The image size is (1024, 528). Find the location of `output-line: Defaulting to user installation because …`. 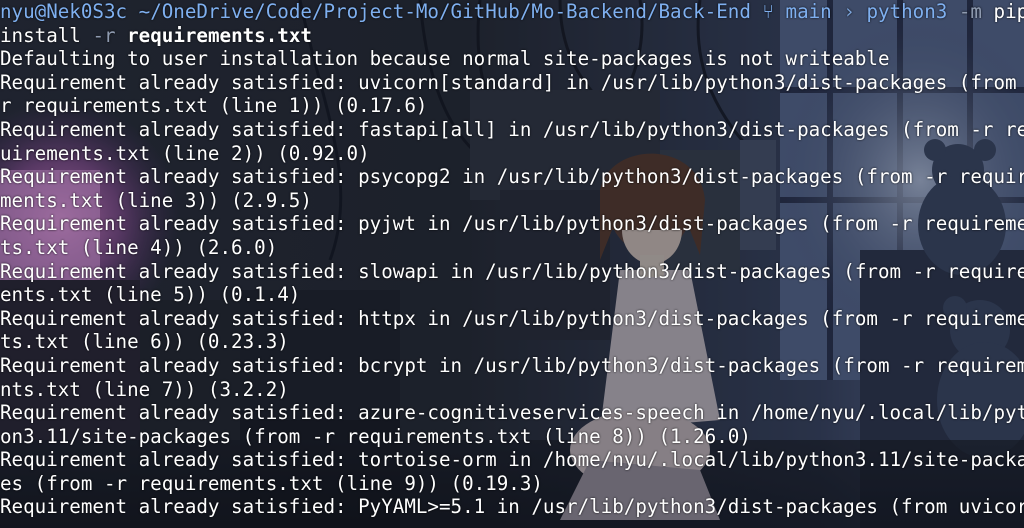

output-line: Defaulting to user installation because … is located at coordinates (445, 59).